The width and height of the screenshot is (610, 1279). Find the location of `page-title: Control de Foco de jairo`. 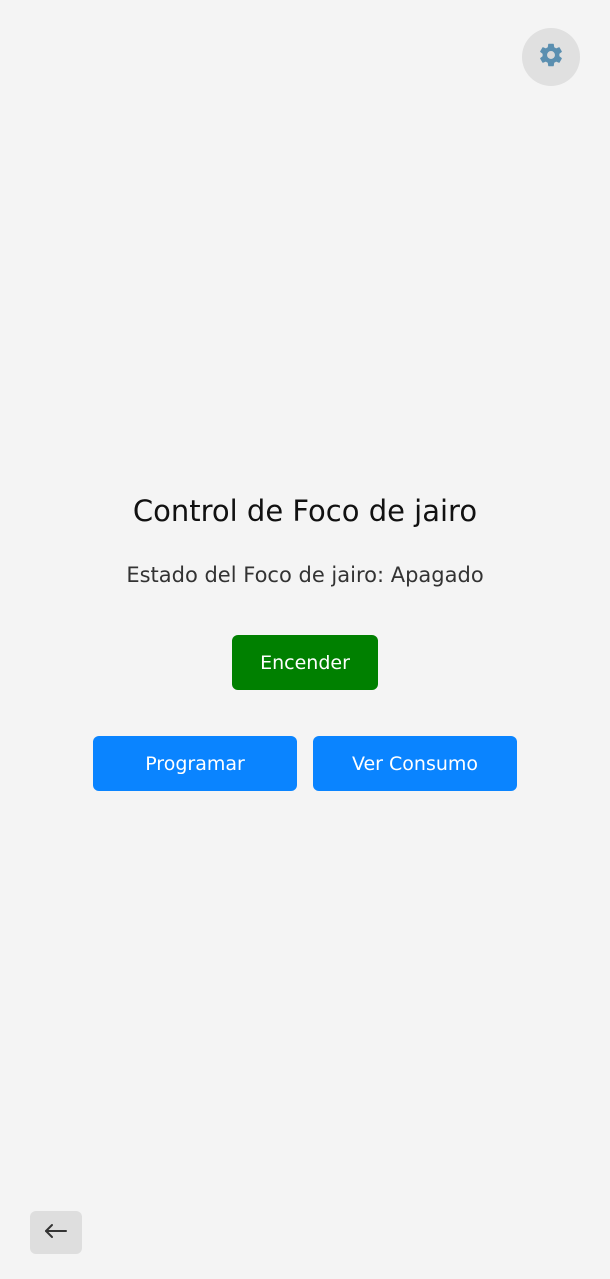

page-title: Control de Foco de jairo is located at coordinates (305, 511).